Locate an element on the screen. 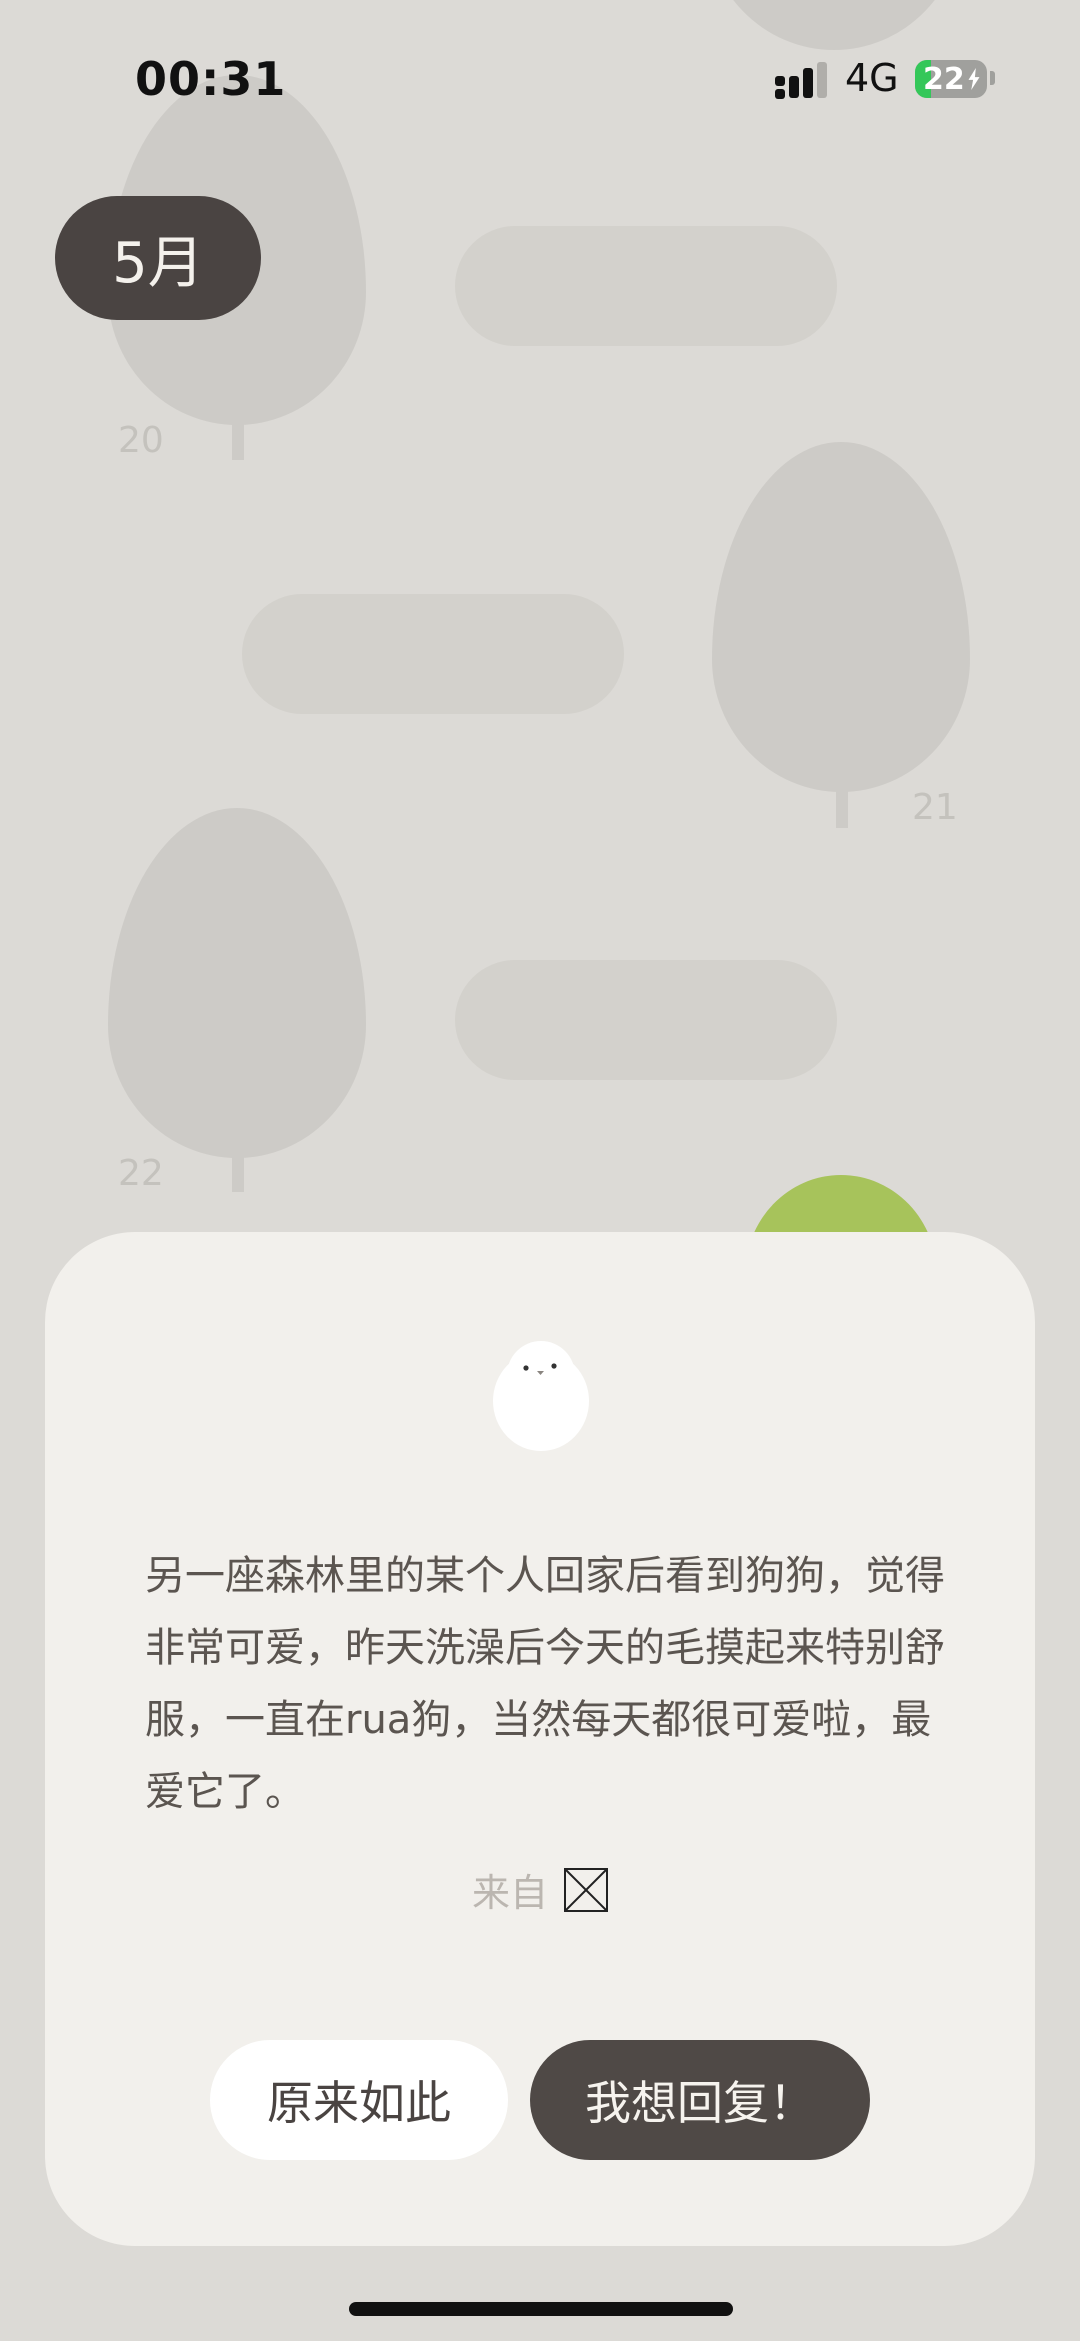 The width and height of the screenshot is (1080, 2341). day-label-21: 21 is located at coordinates (935, 807).